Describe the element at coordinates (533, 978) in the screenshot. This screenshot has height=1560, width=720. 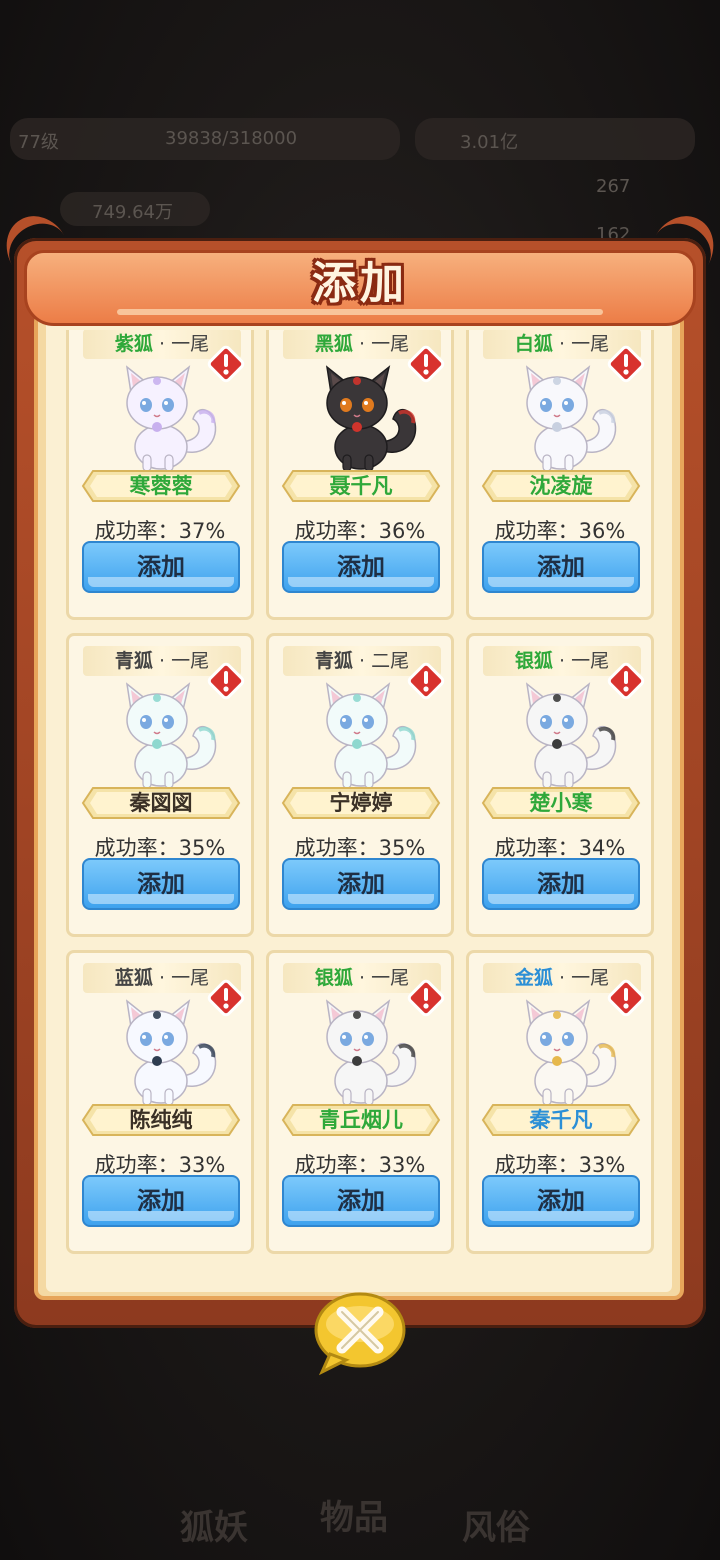
I see `species-label: 金狐` at that location.